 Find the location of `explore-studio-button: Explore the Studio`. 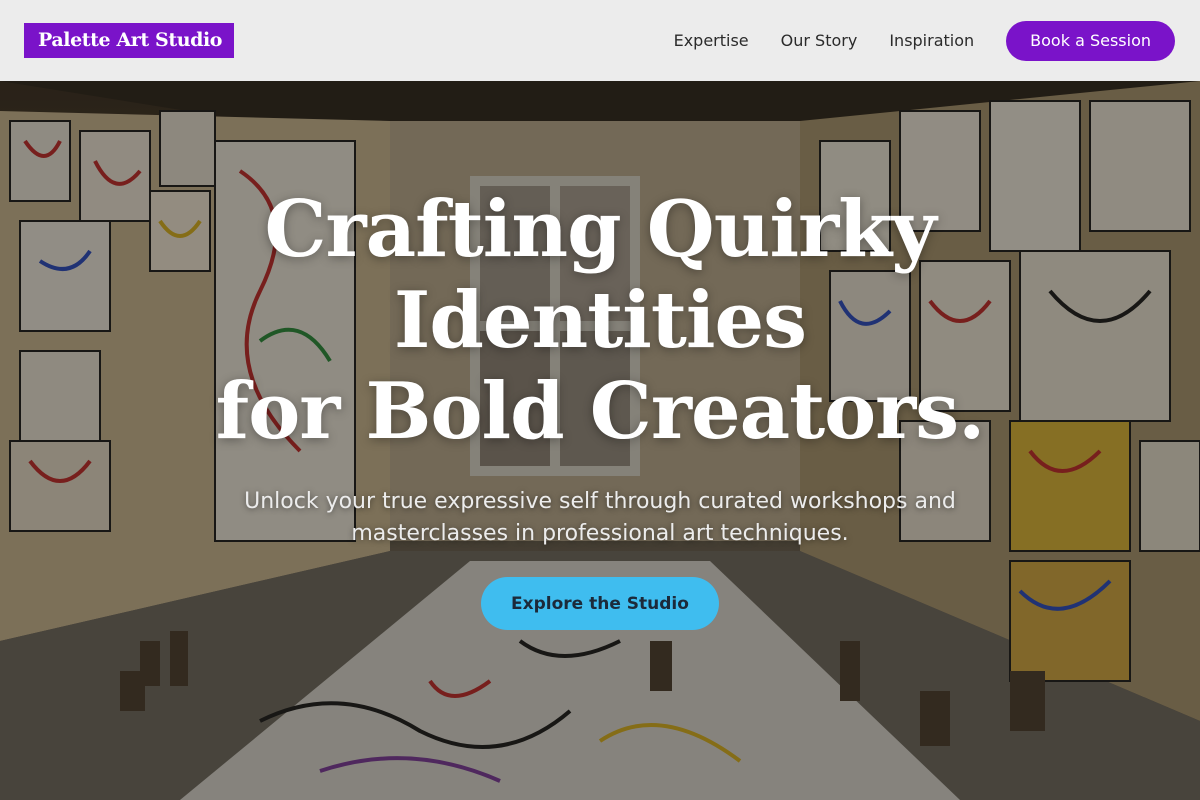

explore-studio-button: Explore the Studio is located at coordinates (600, 603).